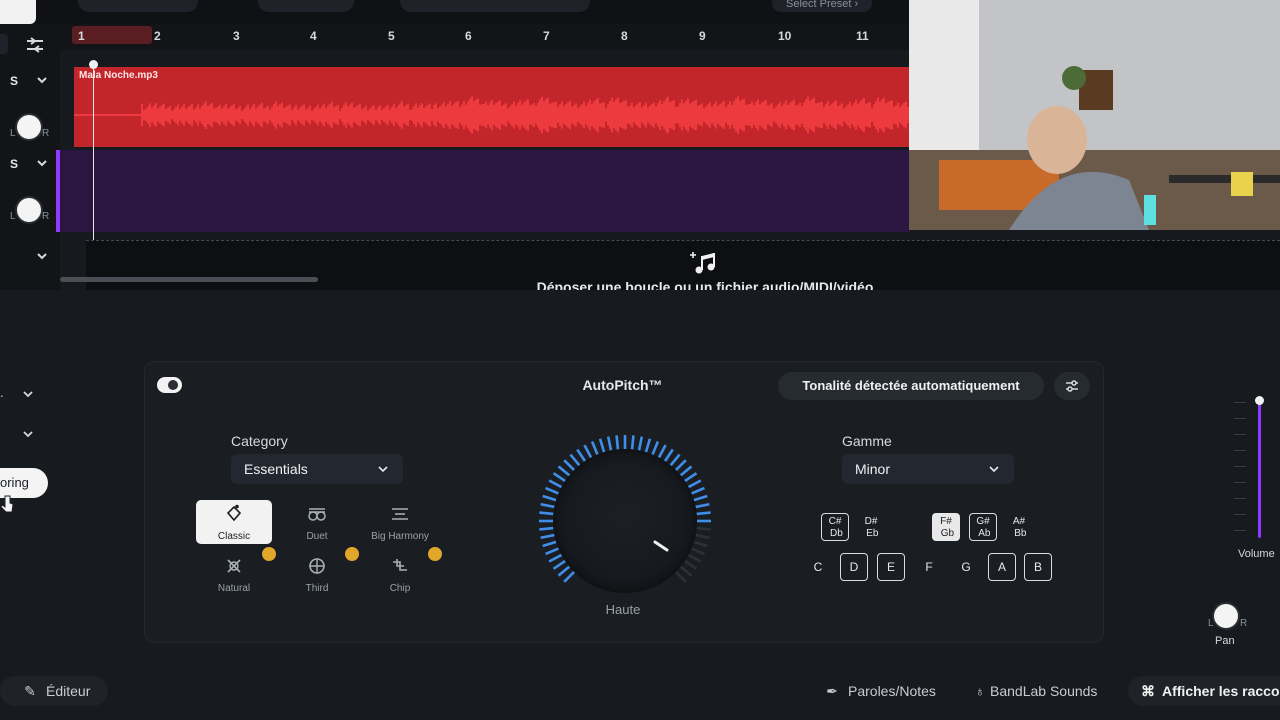  I want to click on key-bottom-label: Db, so click(836, 533).